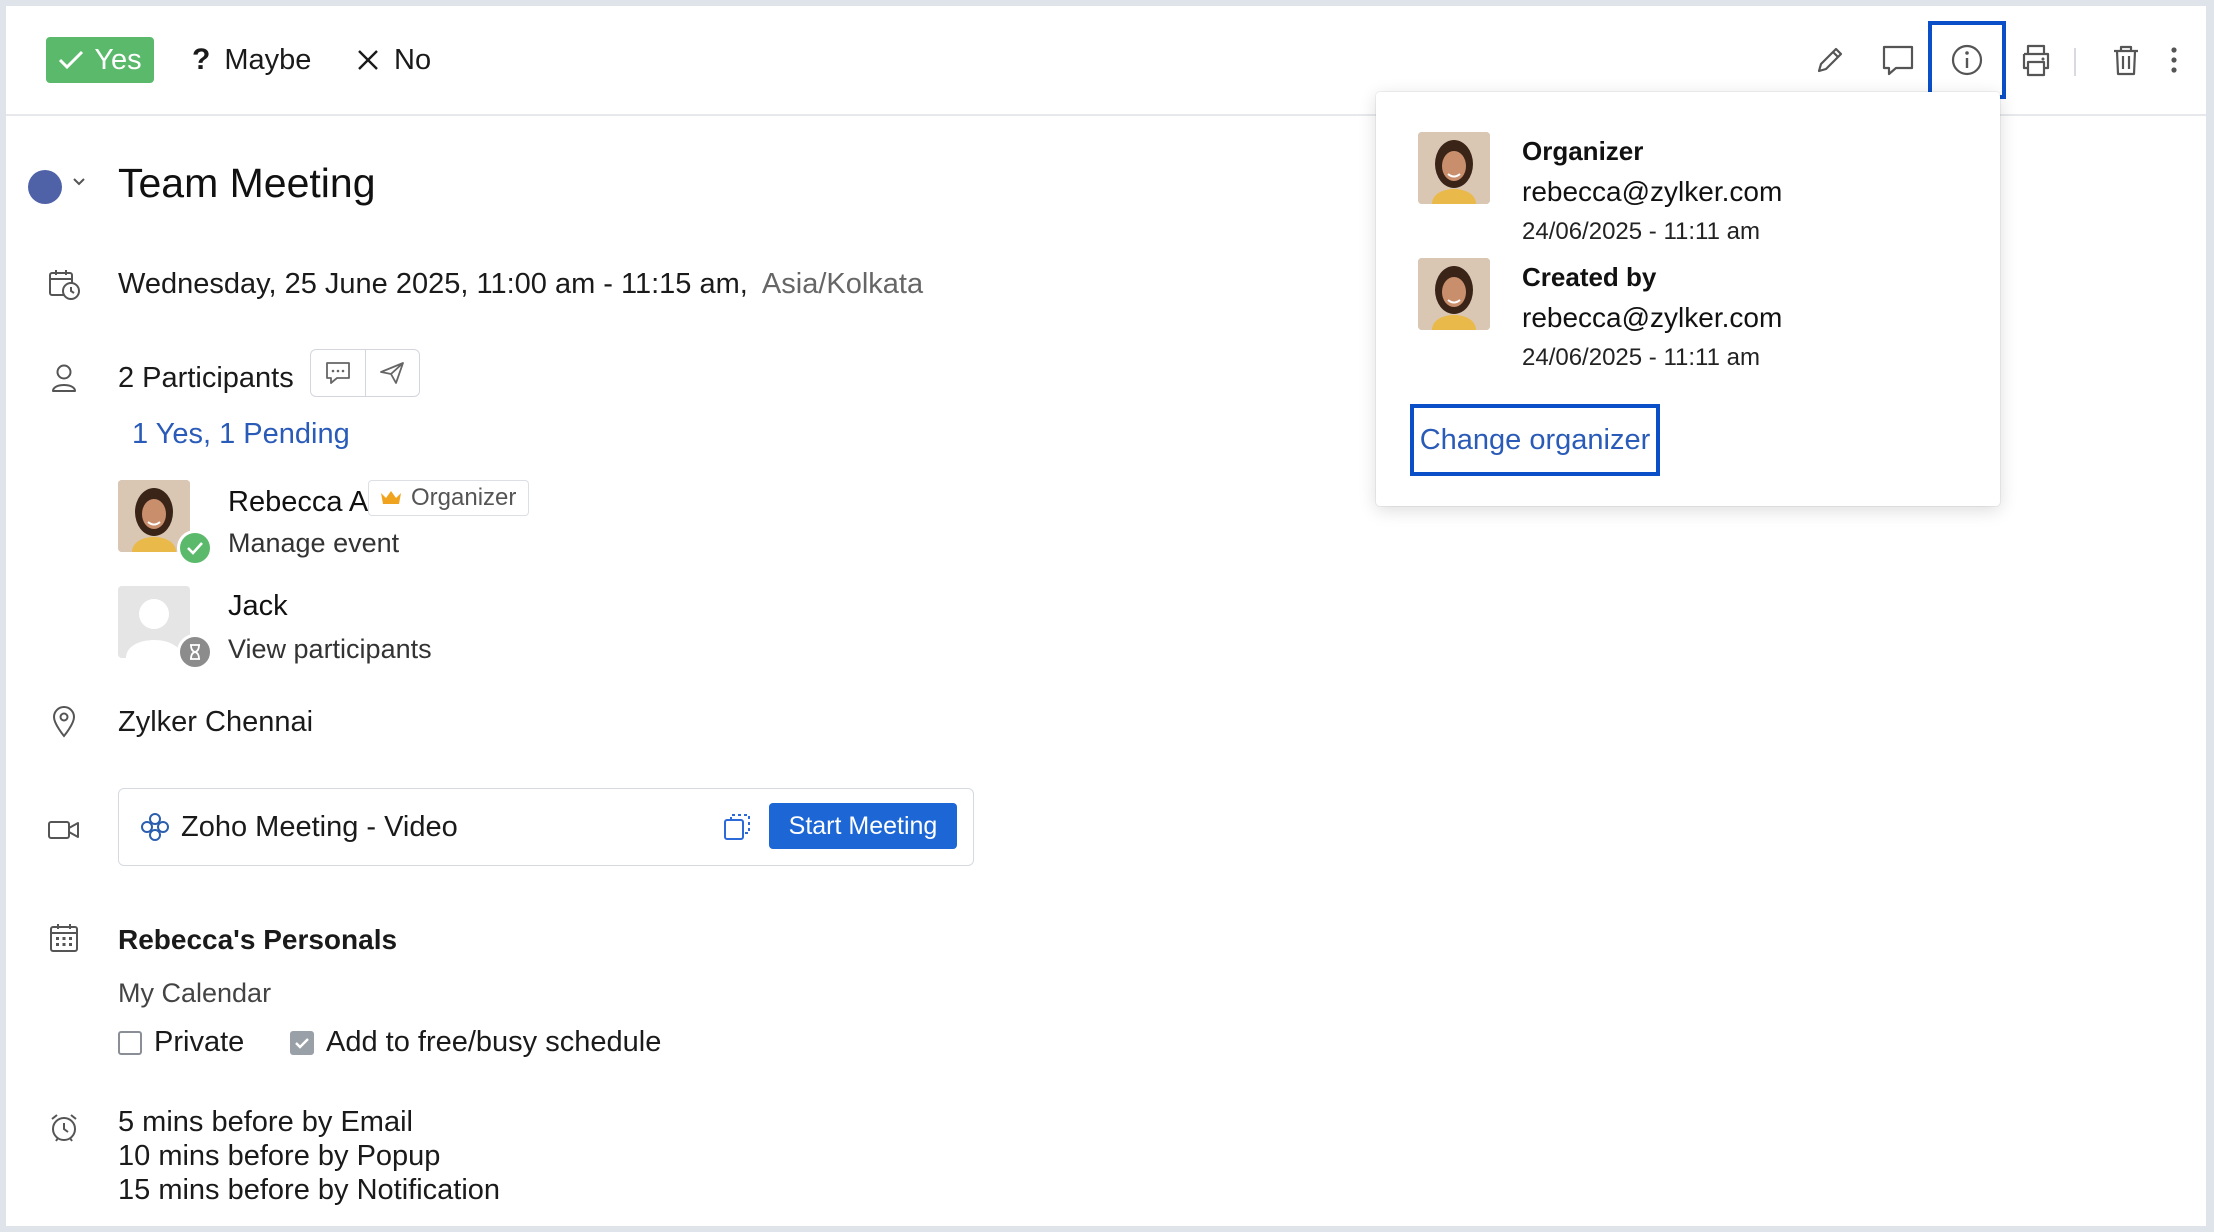 The image size is (2214, 1232). Describe the element at coordinates (391, 497) in the screenshot. I see `crown-icon` at that location.